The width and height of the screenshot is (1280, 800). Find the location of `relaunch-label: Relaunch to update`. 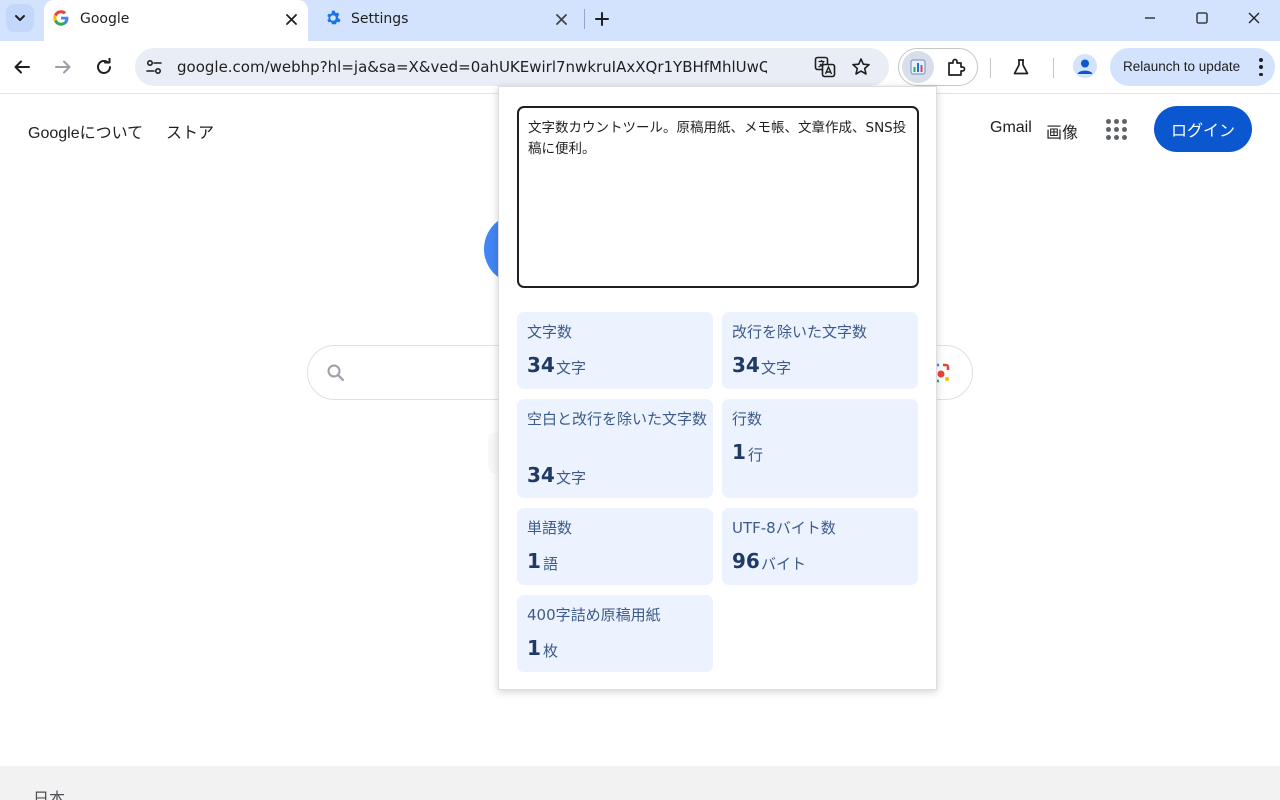

relaunch-label: Relaunch to update is located at coordinates (1182, 66).